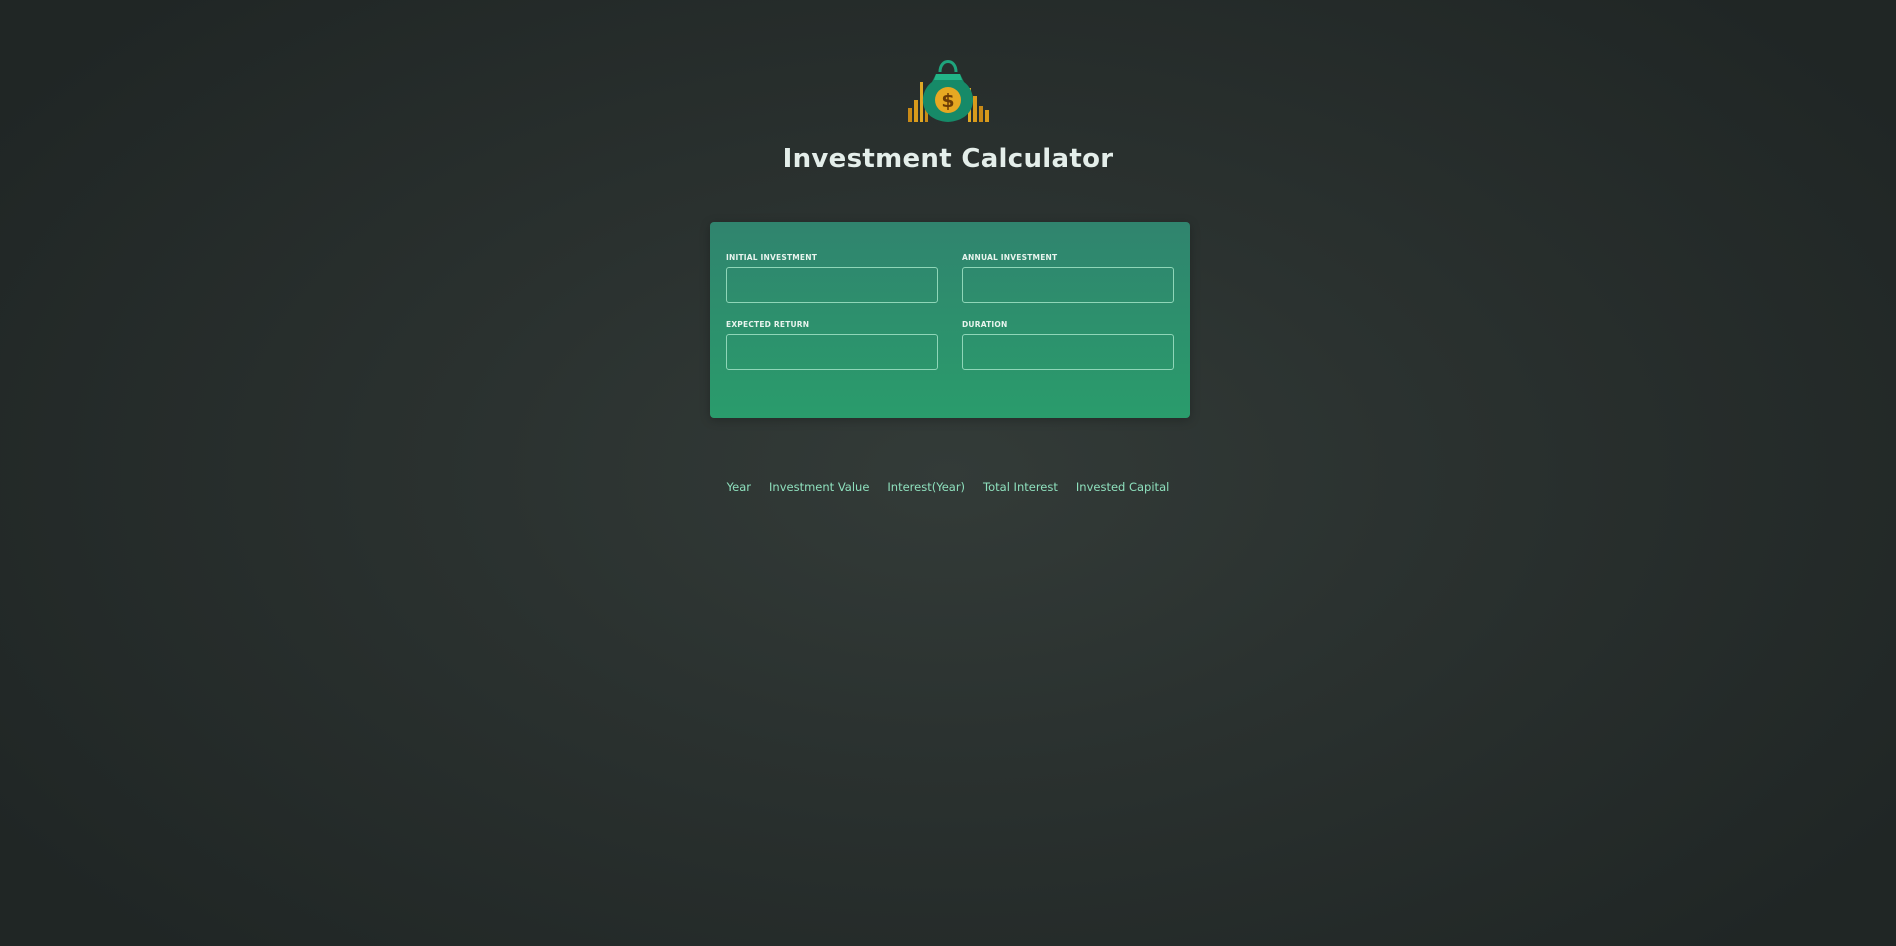 The image size is (1896, 946). What do you see at coordinates (985, 324) in the screenshot?
I see `duration-label: Duration` at bounding box center [985, 324].